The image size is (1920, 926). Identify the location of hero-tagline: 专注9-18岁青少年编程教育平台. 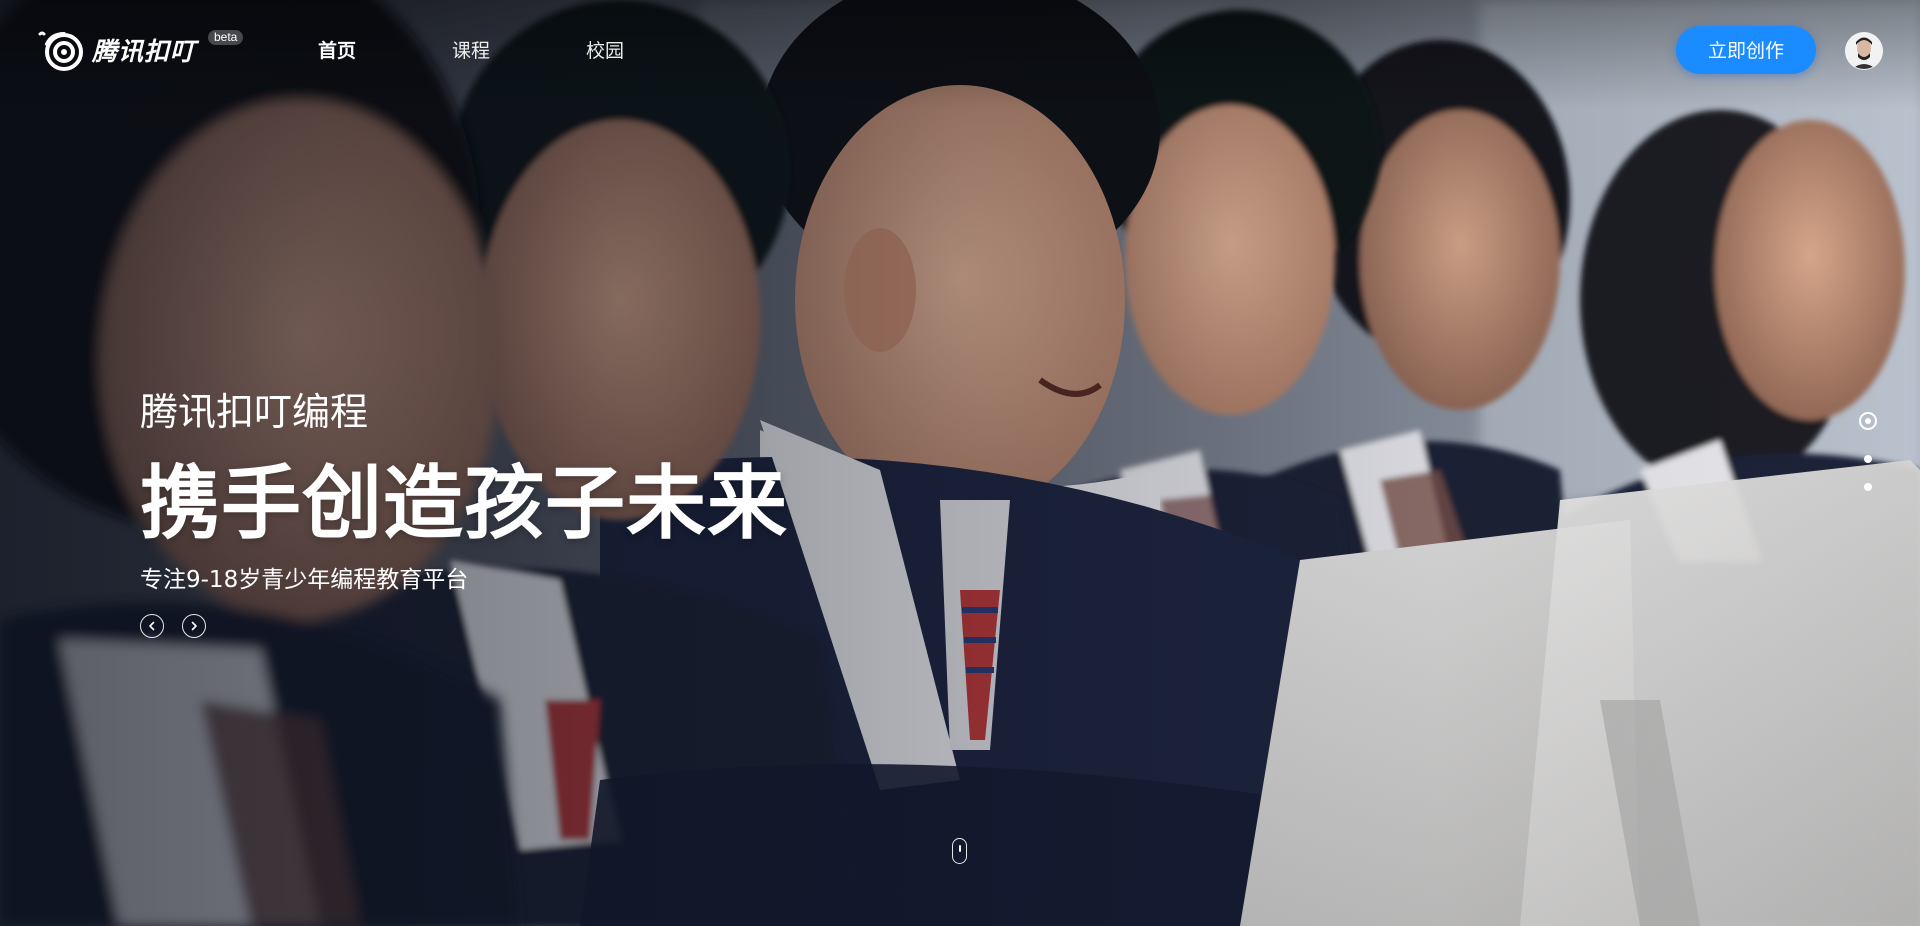
(304, 580).